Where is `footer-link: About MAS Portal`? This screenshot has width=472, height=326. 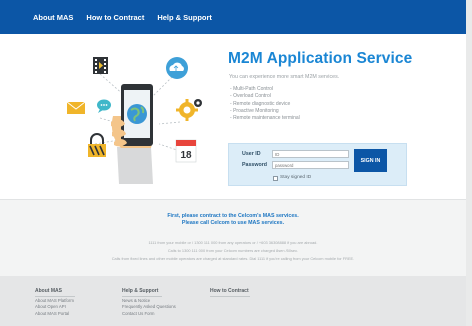 footer-link: About MAS Portal is located at coordinates (54, 314).